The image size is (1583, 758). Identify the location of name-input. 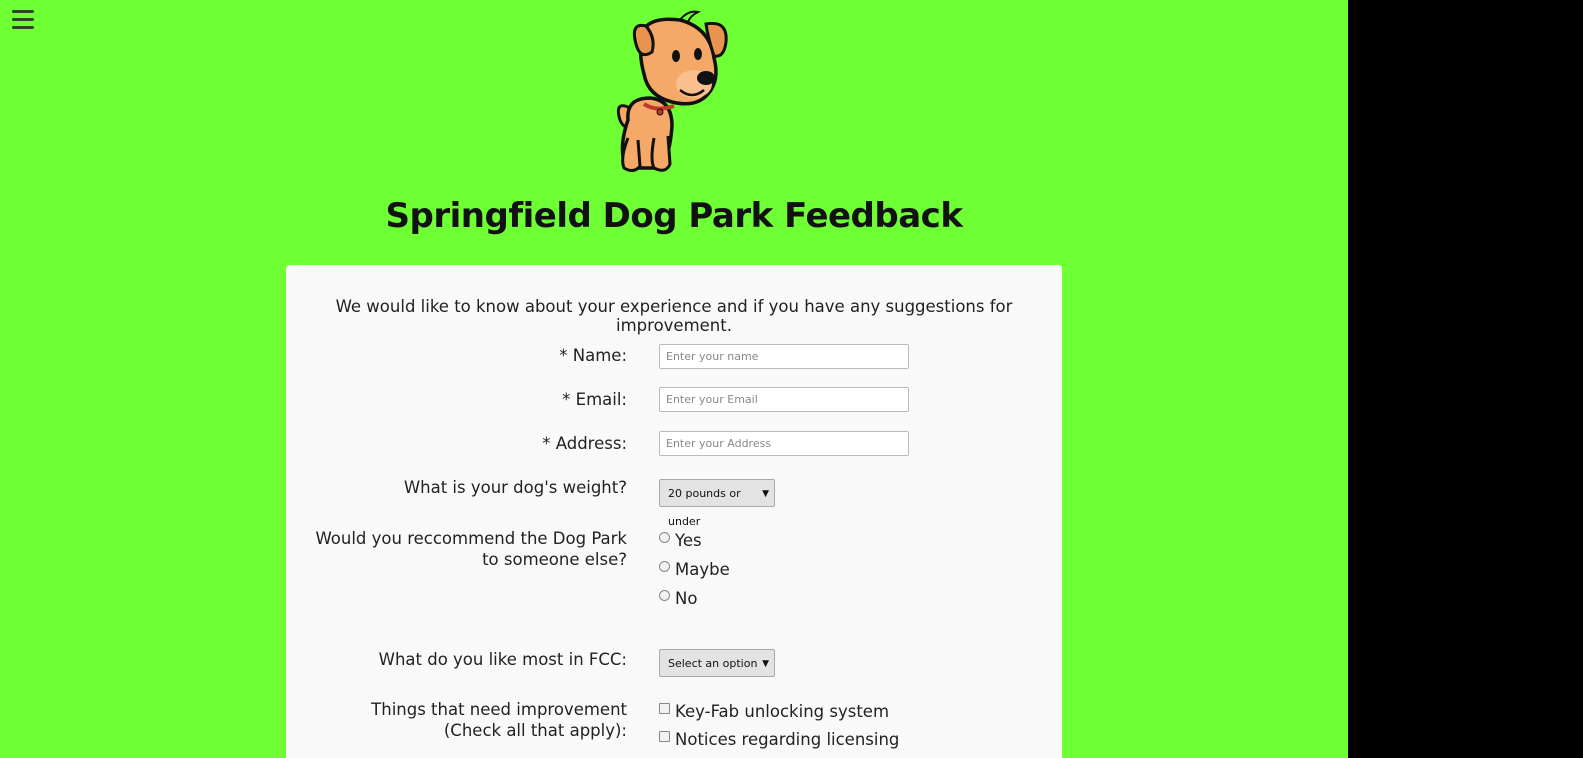
(784, 356).